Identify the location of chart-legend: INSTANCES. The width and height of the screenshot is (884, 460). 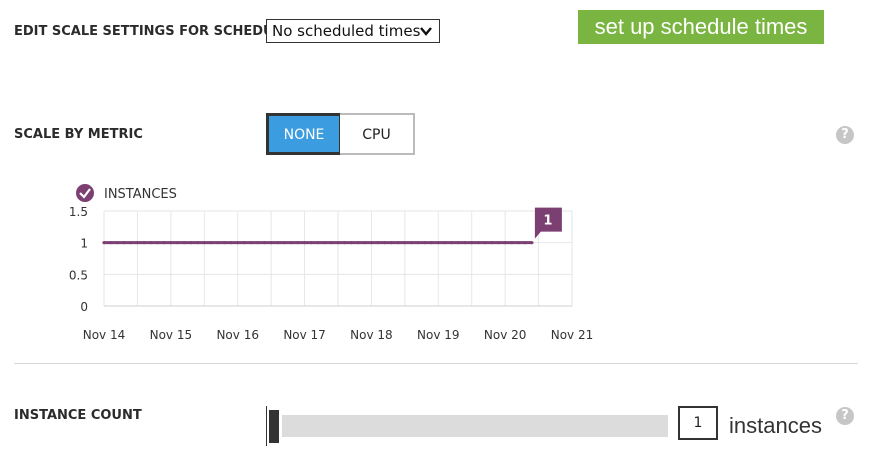
(126, 193).